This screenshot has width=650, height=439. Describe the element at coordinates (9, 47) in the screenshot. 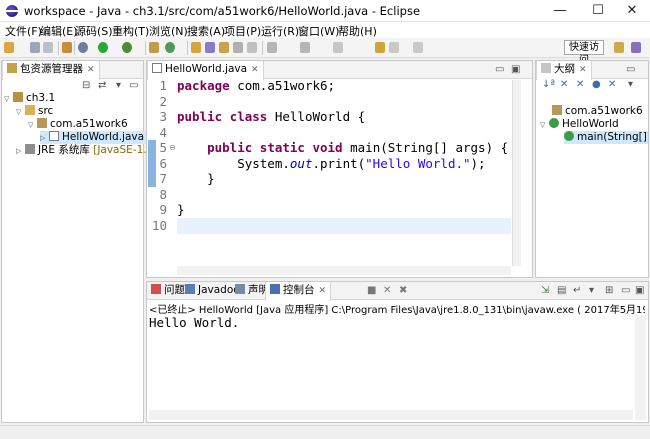

I see `new-icon` at that location.